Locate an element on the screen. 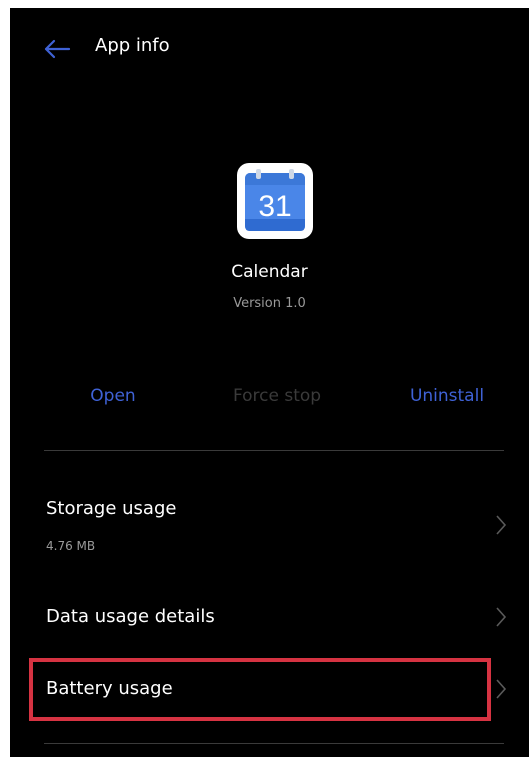 The image size is (529, 757). app-version: Version 1.0 is located at coordinates (269, 303).